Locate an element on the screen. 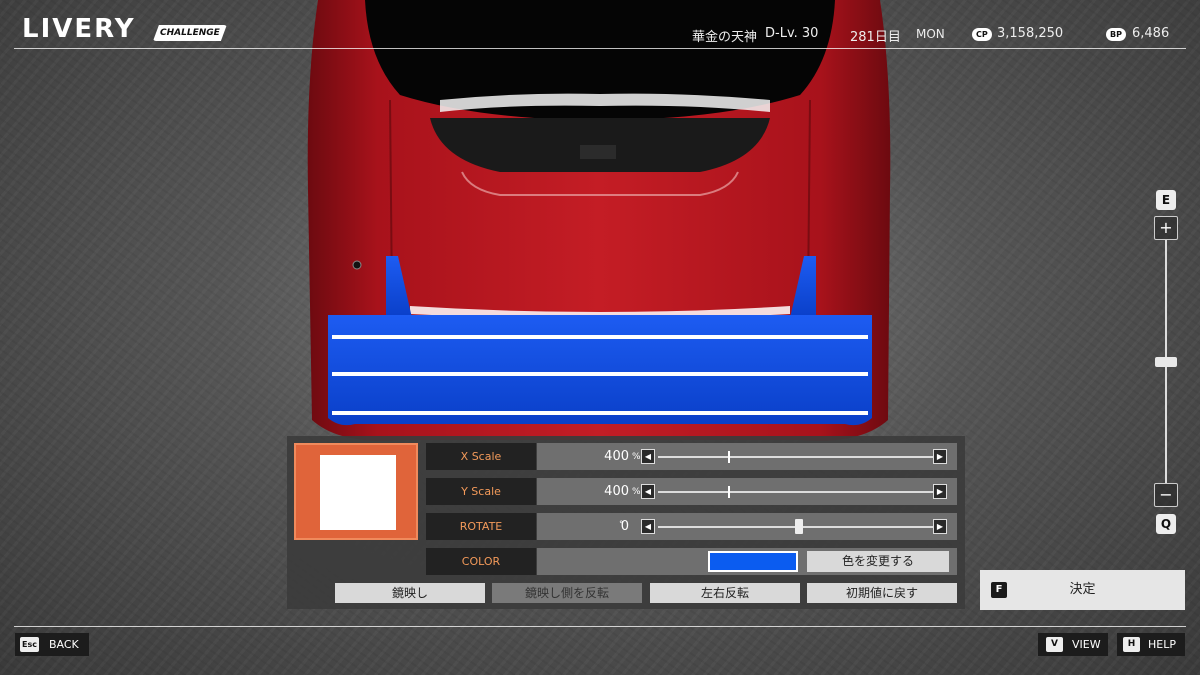 This screenshot has height=675, width=1200. current-color-chip is located at coordinates (753, 561).